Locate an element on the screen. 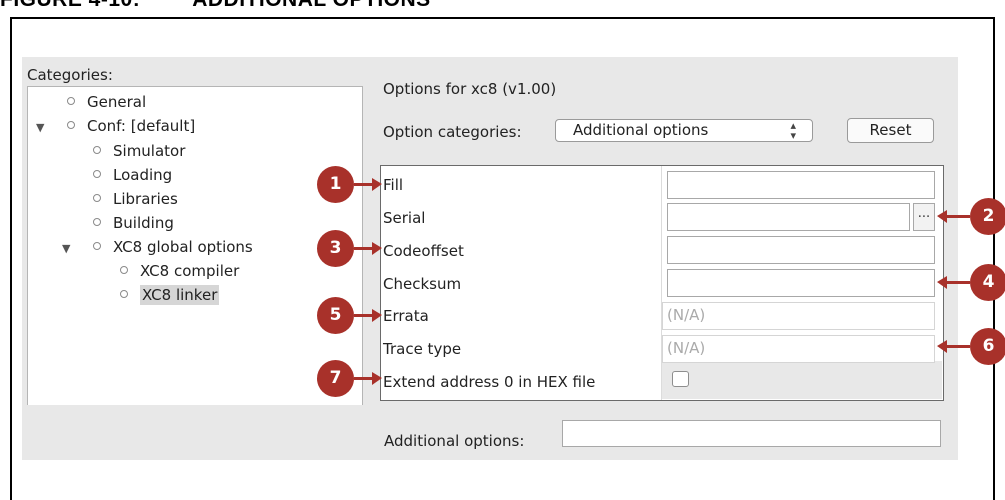 The image size is (1005, 500). errata-input: (N/A) is located at coordinates (798, 316).